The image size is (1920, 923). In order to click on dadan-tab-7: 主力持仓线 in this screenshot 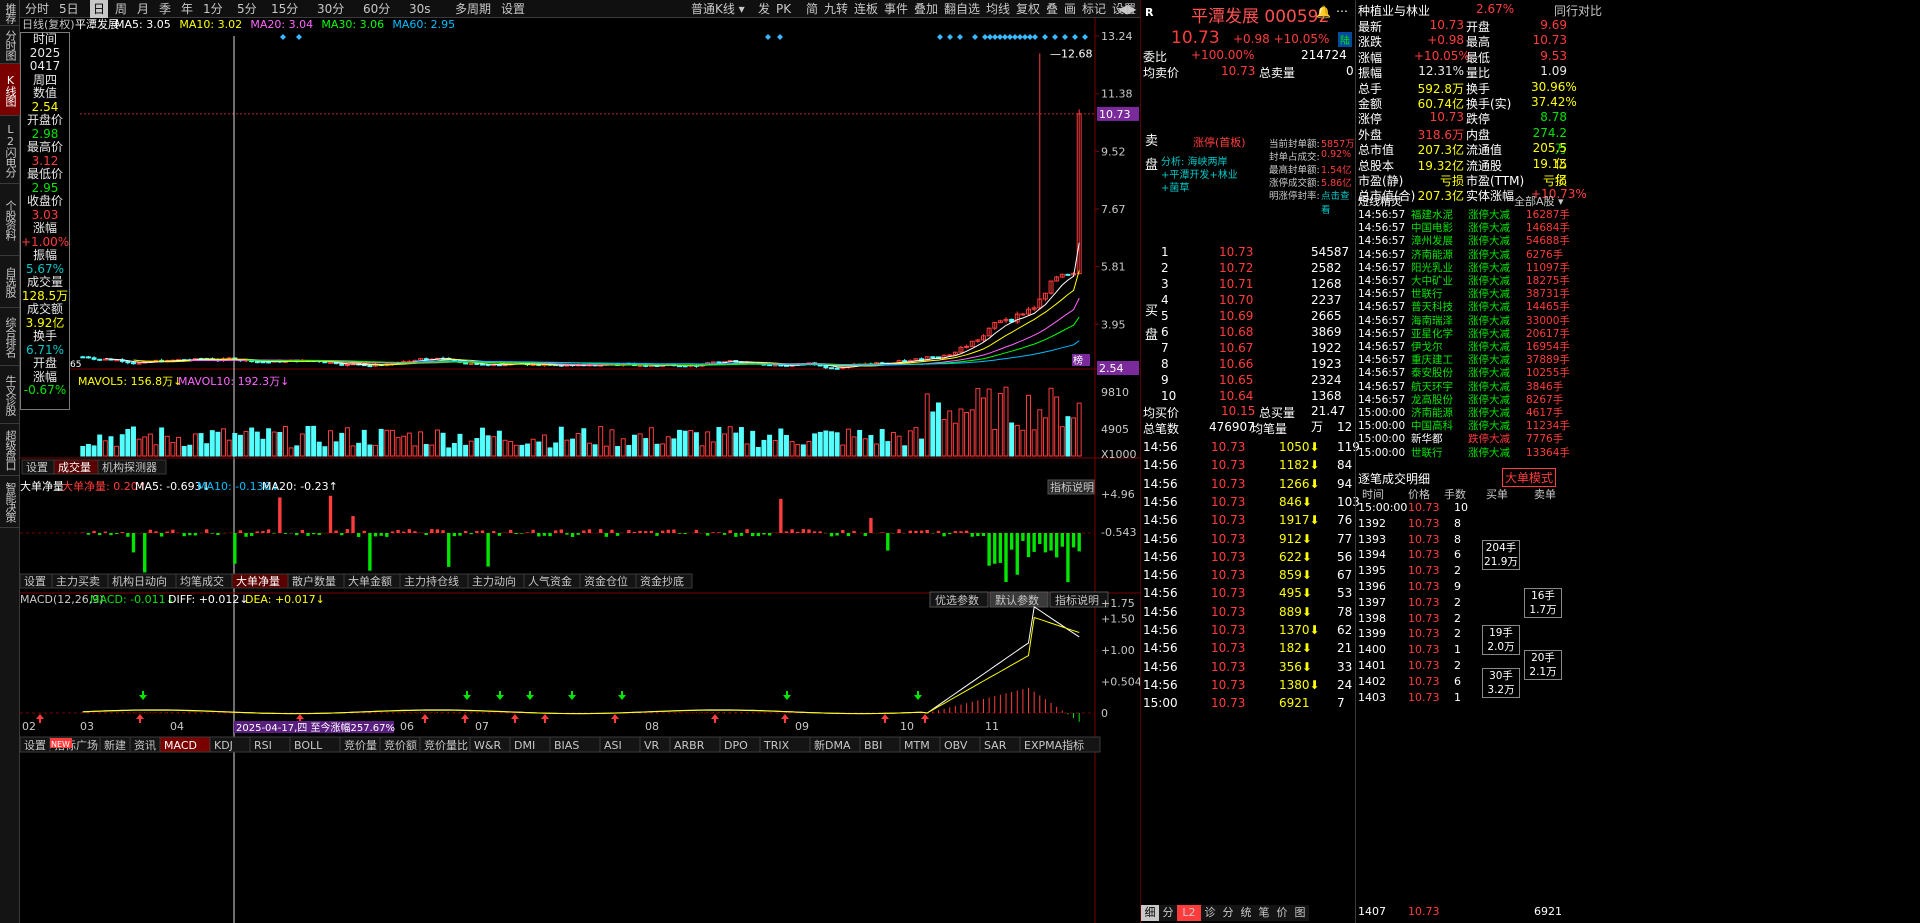, I will do `click(431, 581)`.